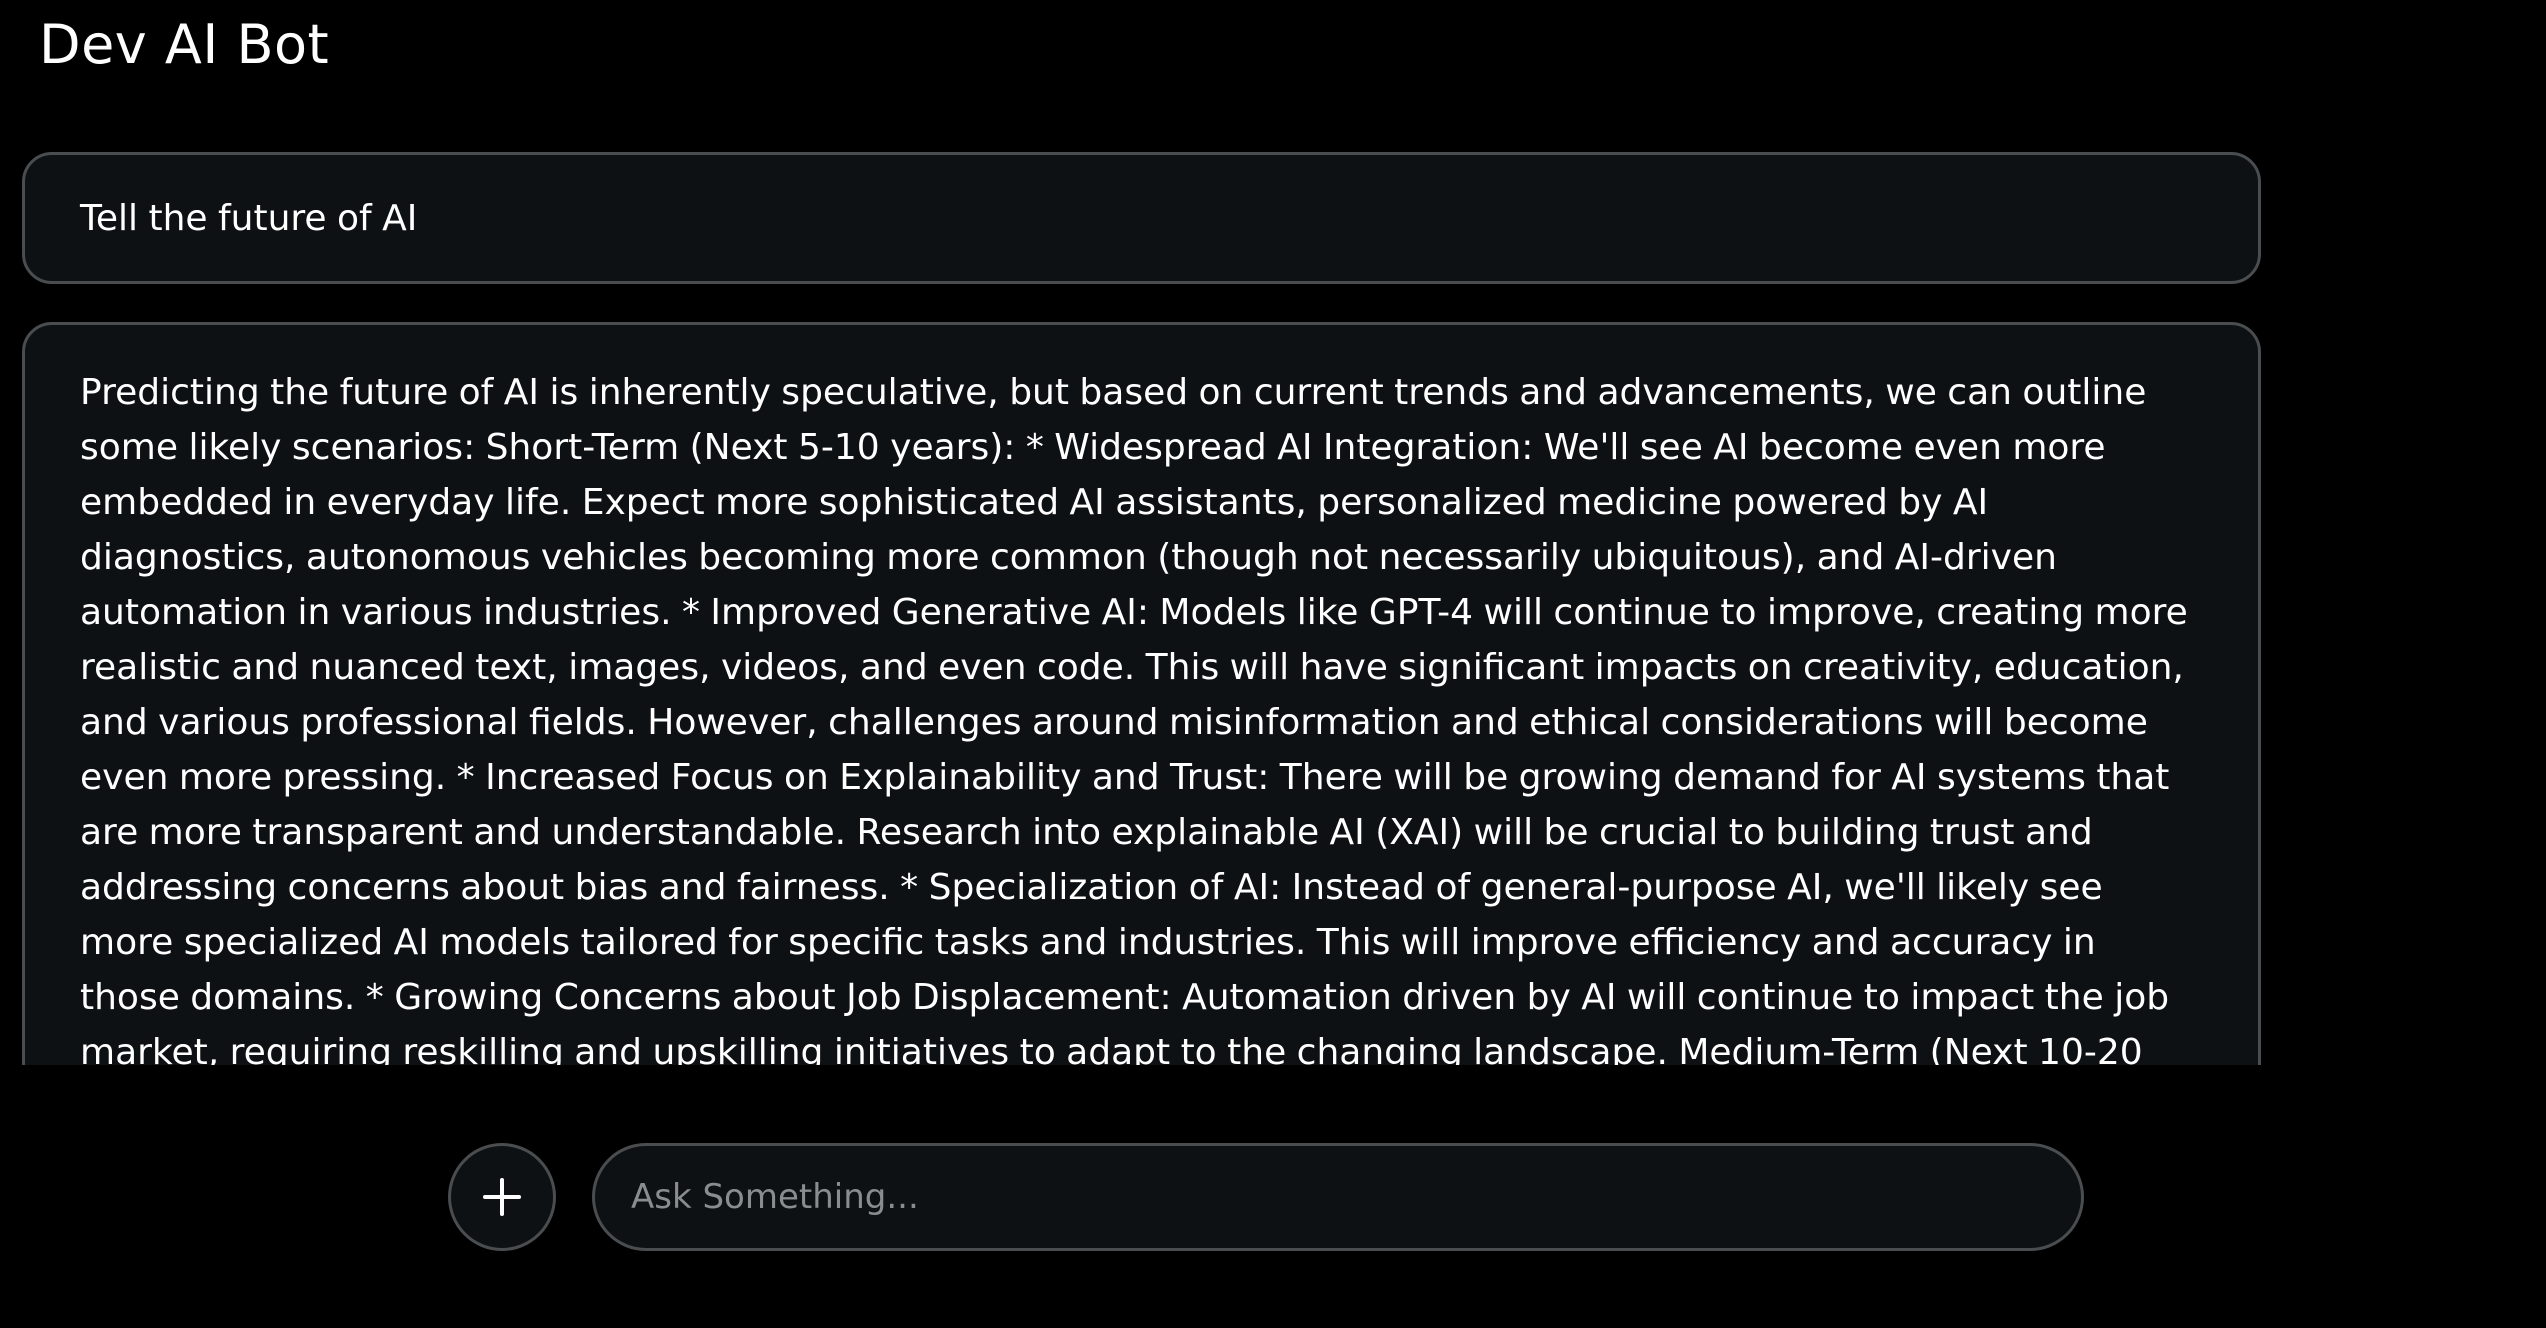 The image size is (2546, 1328). I want to click on plus-icon, so click(502, 1197).